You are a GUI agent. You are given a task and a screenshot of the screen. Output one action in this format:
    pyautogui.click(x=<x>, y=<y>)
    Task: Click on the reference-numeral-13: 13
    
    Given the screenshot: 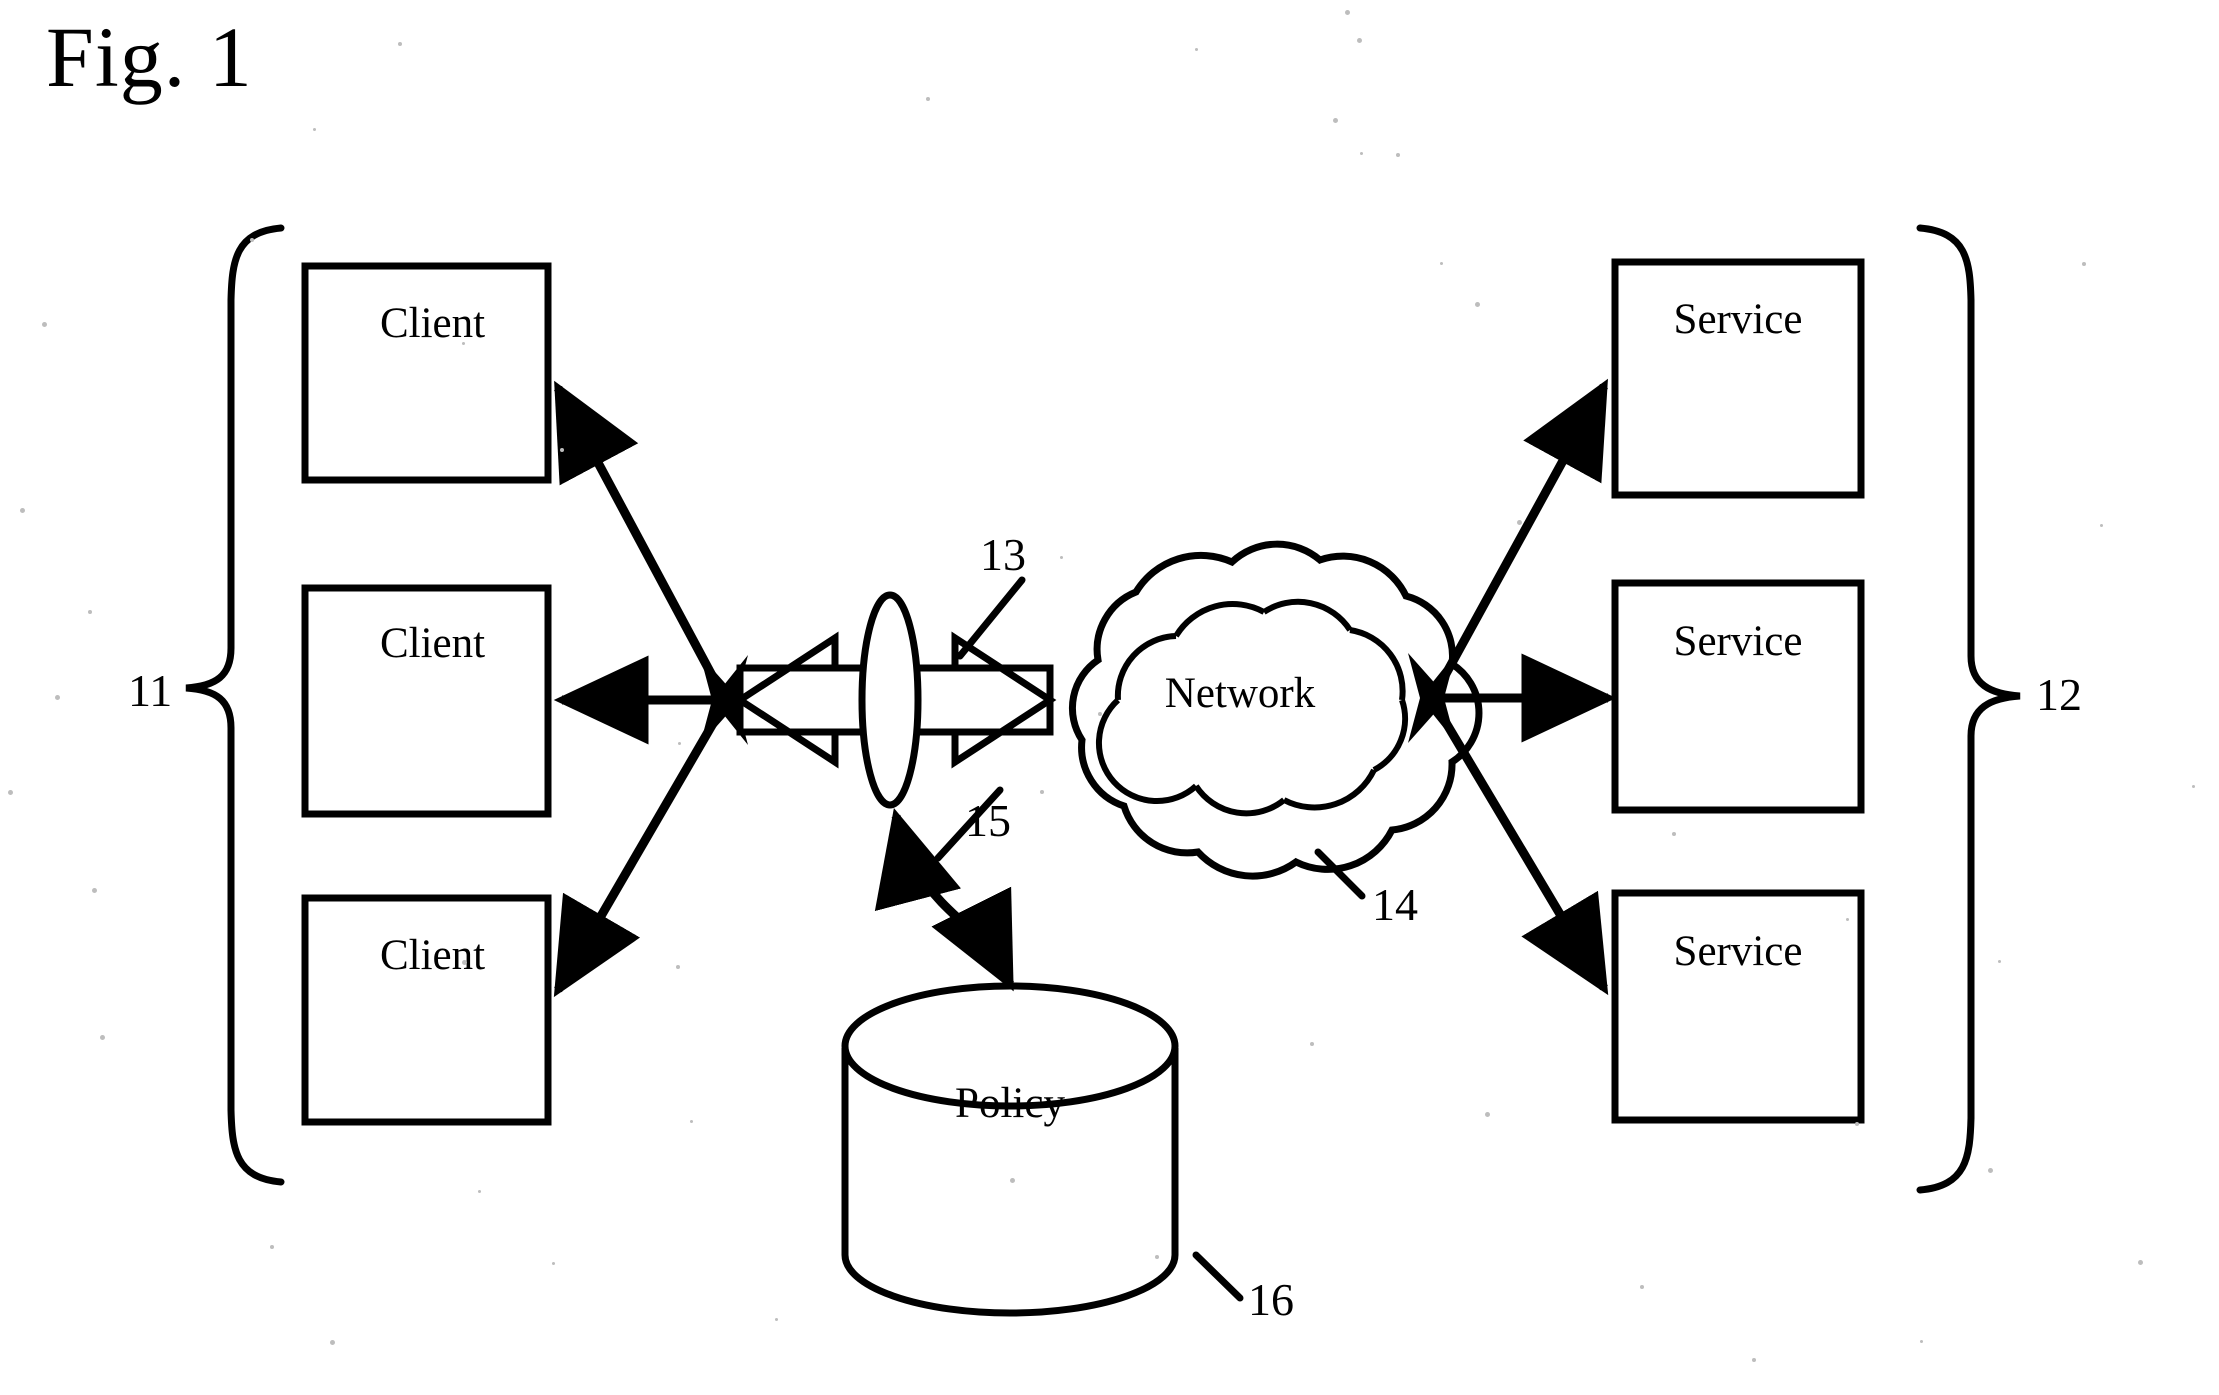 What is the action you would take?
    pyautogui.click(x=1003, y=554)
    